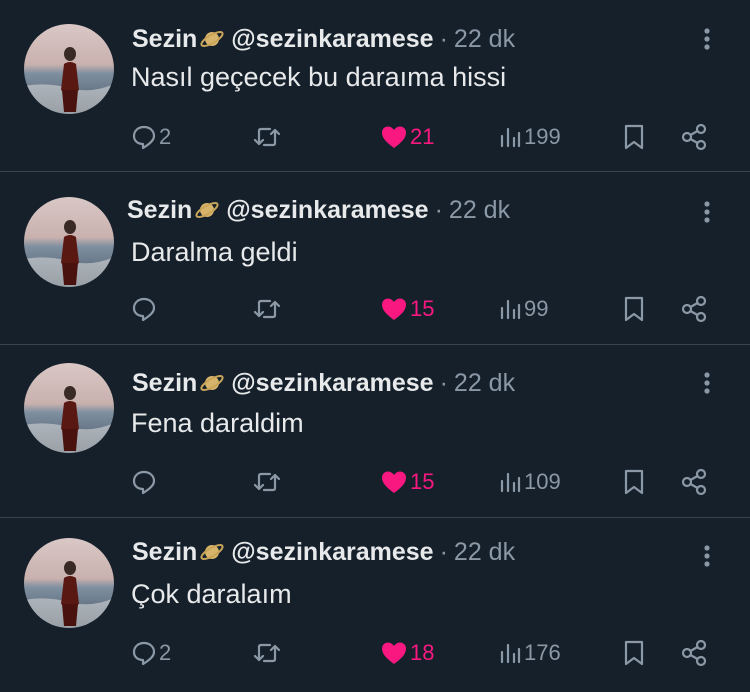 The width and height of the screenshot is (750, 692). I want to click on views-count: 199, so click(542, 136).